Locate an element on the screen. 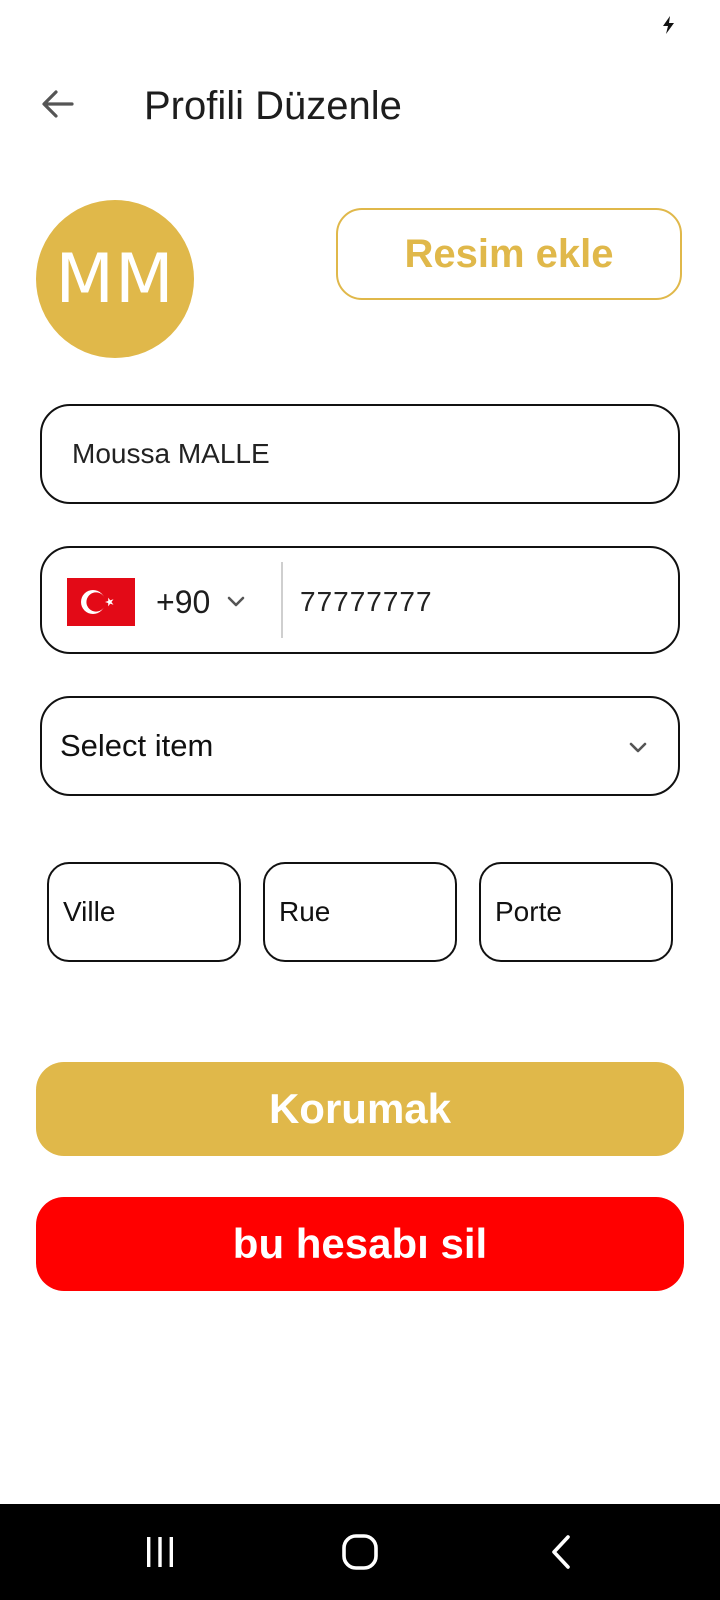  phone-divider is located at coordinates (282, 600).